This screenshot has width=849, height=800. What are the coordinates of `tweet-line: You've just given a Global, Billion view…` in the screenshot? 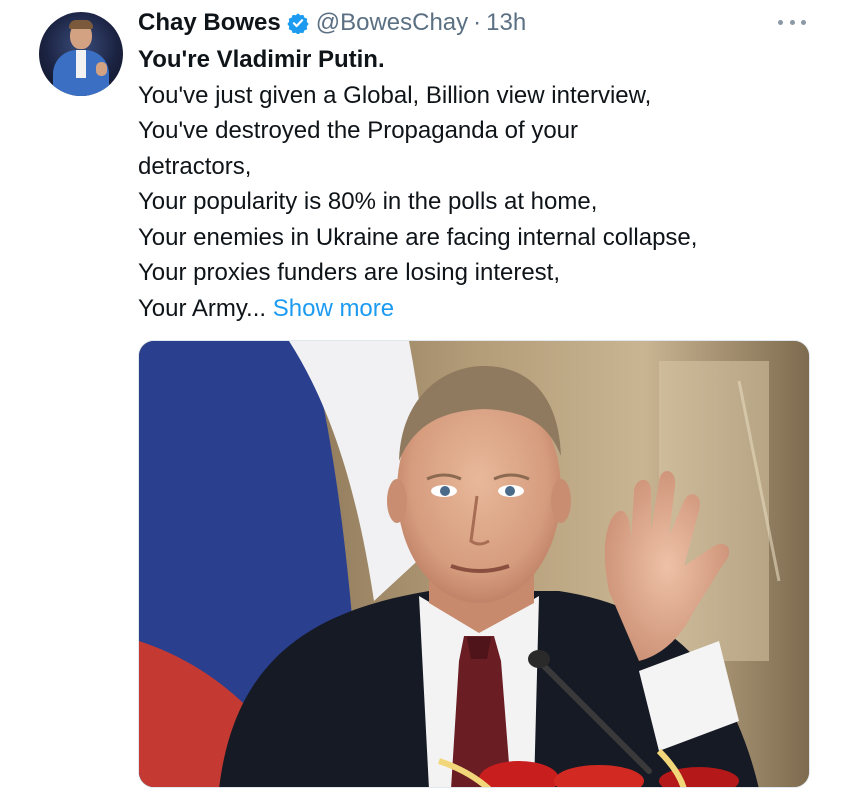 It's located at (395, 95).